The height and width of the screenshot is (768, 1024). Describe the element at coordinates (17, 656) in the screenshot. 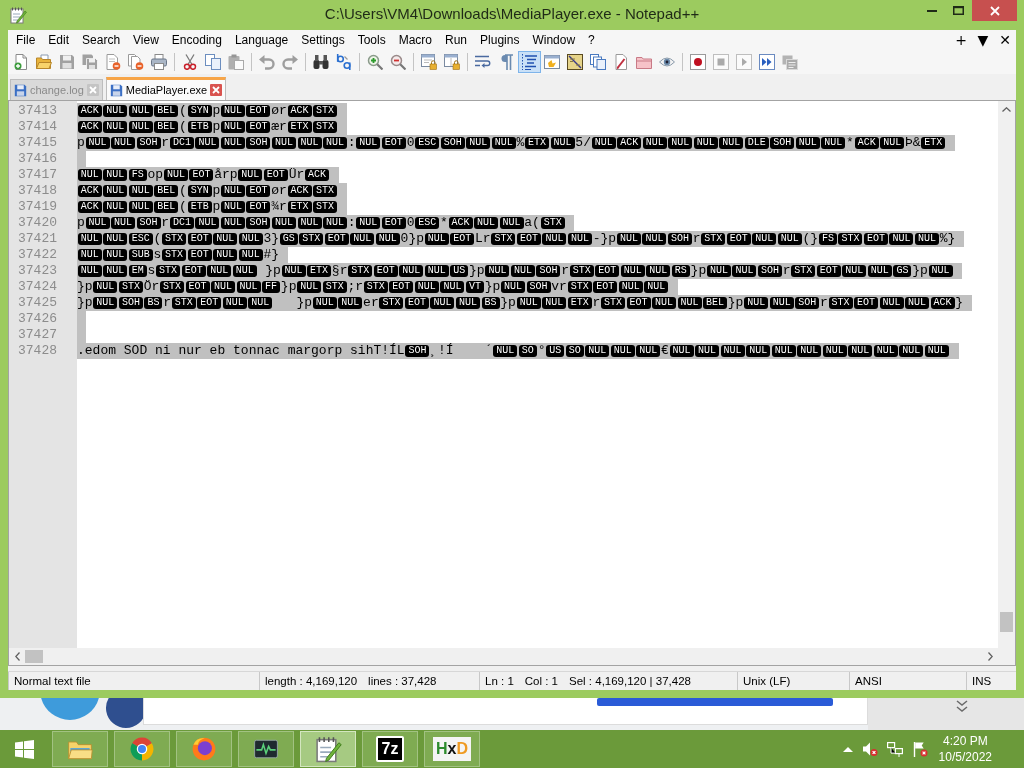

I see `chevron-left-icon` at that location.